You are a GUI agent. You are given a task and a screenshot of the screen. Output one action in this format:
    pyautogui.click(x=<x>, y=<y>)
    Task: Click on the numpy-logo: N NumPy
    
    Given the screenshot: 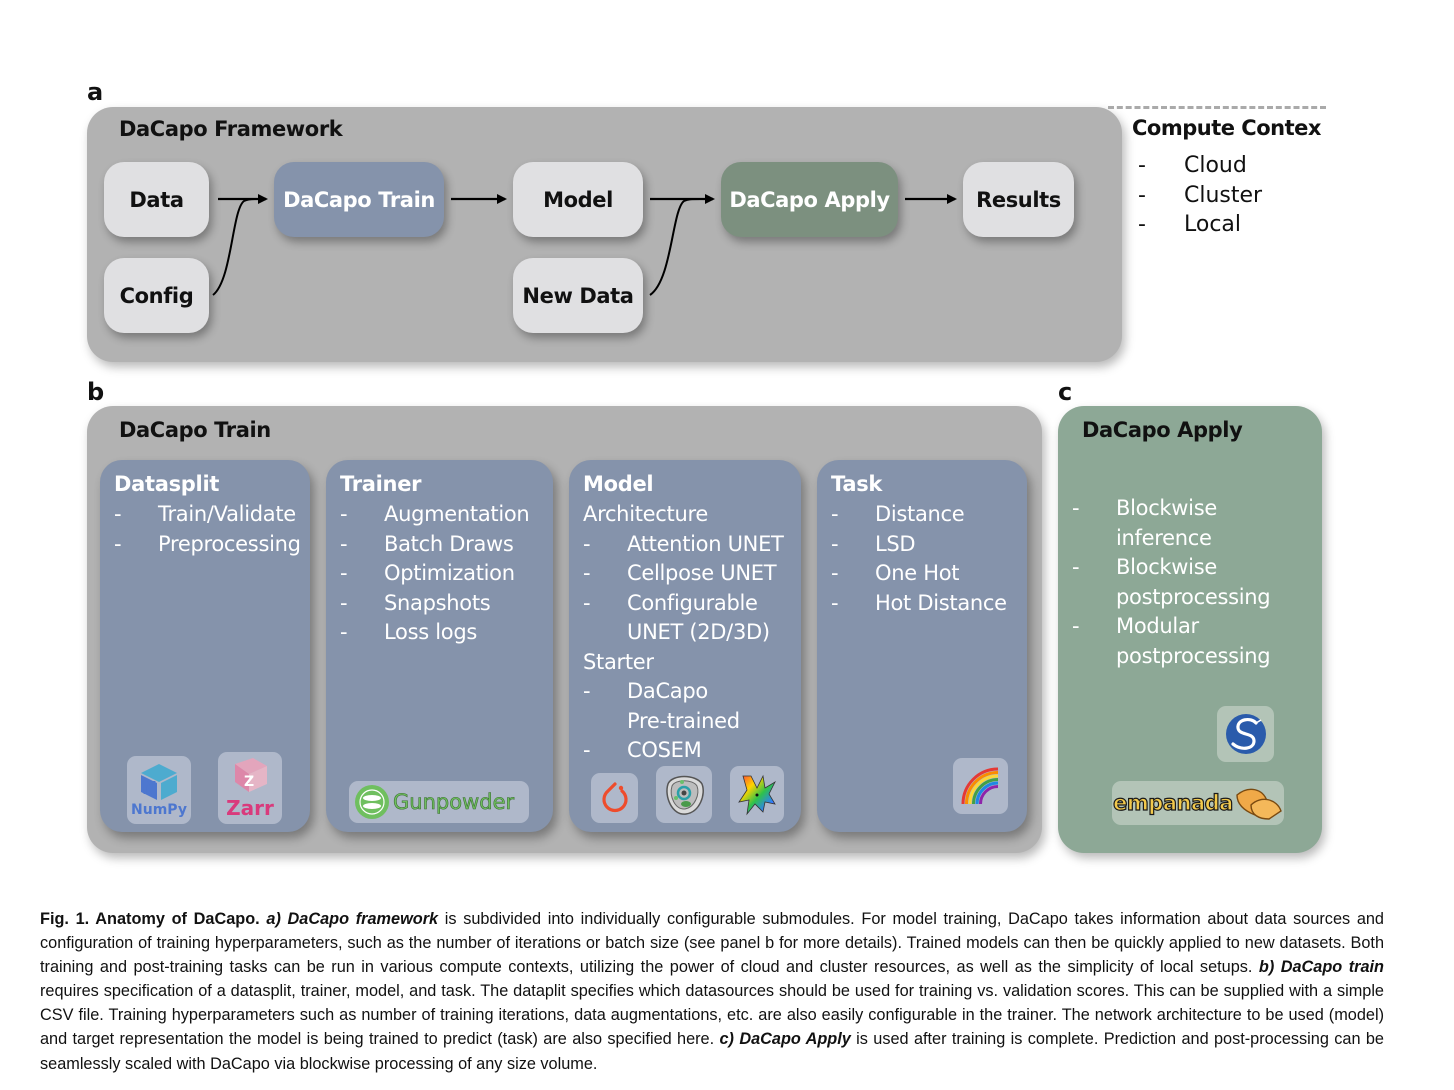 What is the action you would take?
    pyautogui.click(x=159, y=790)
    